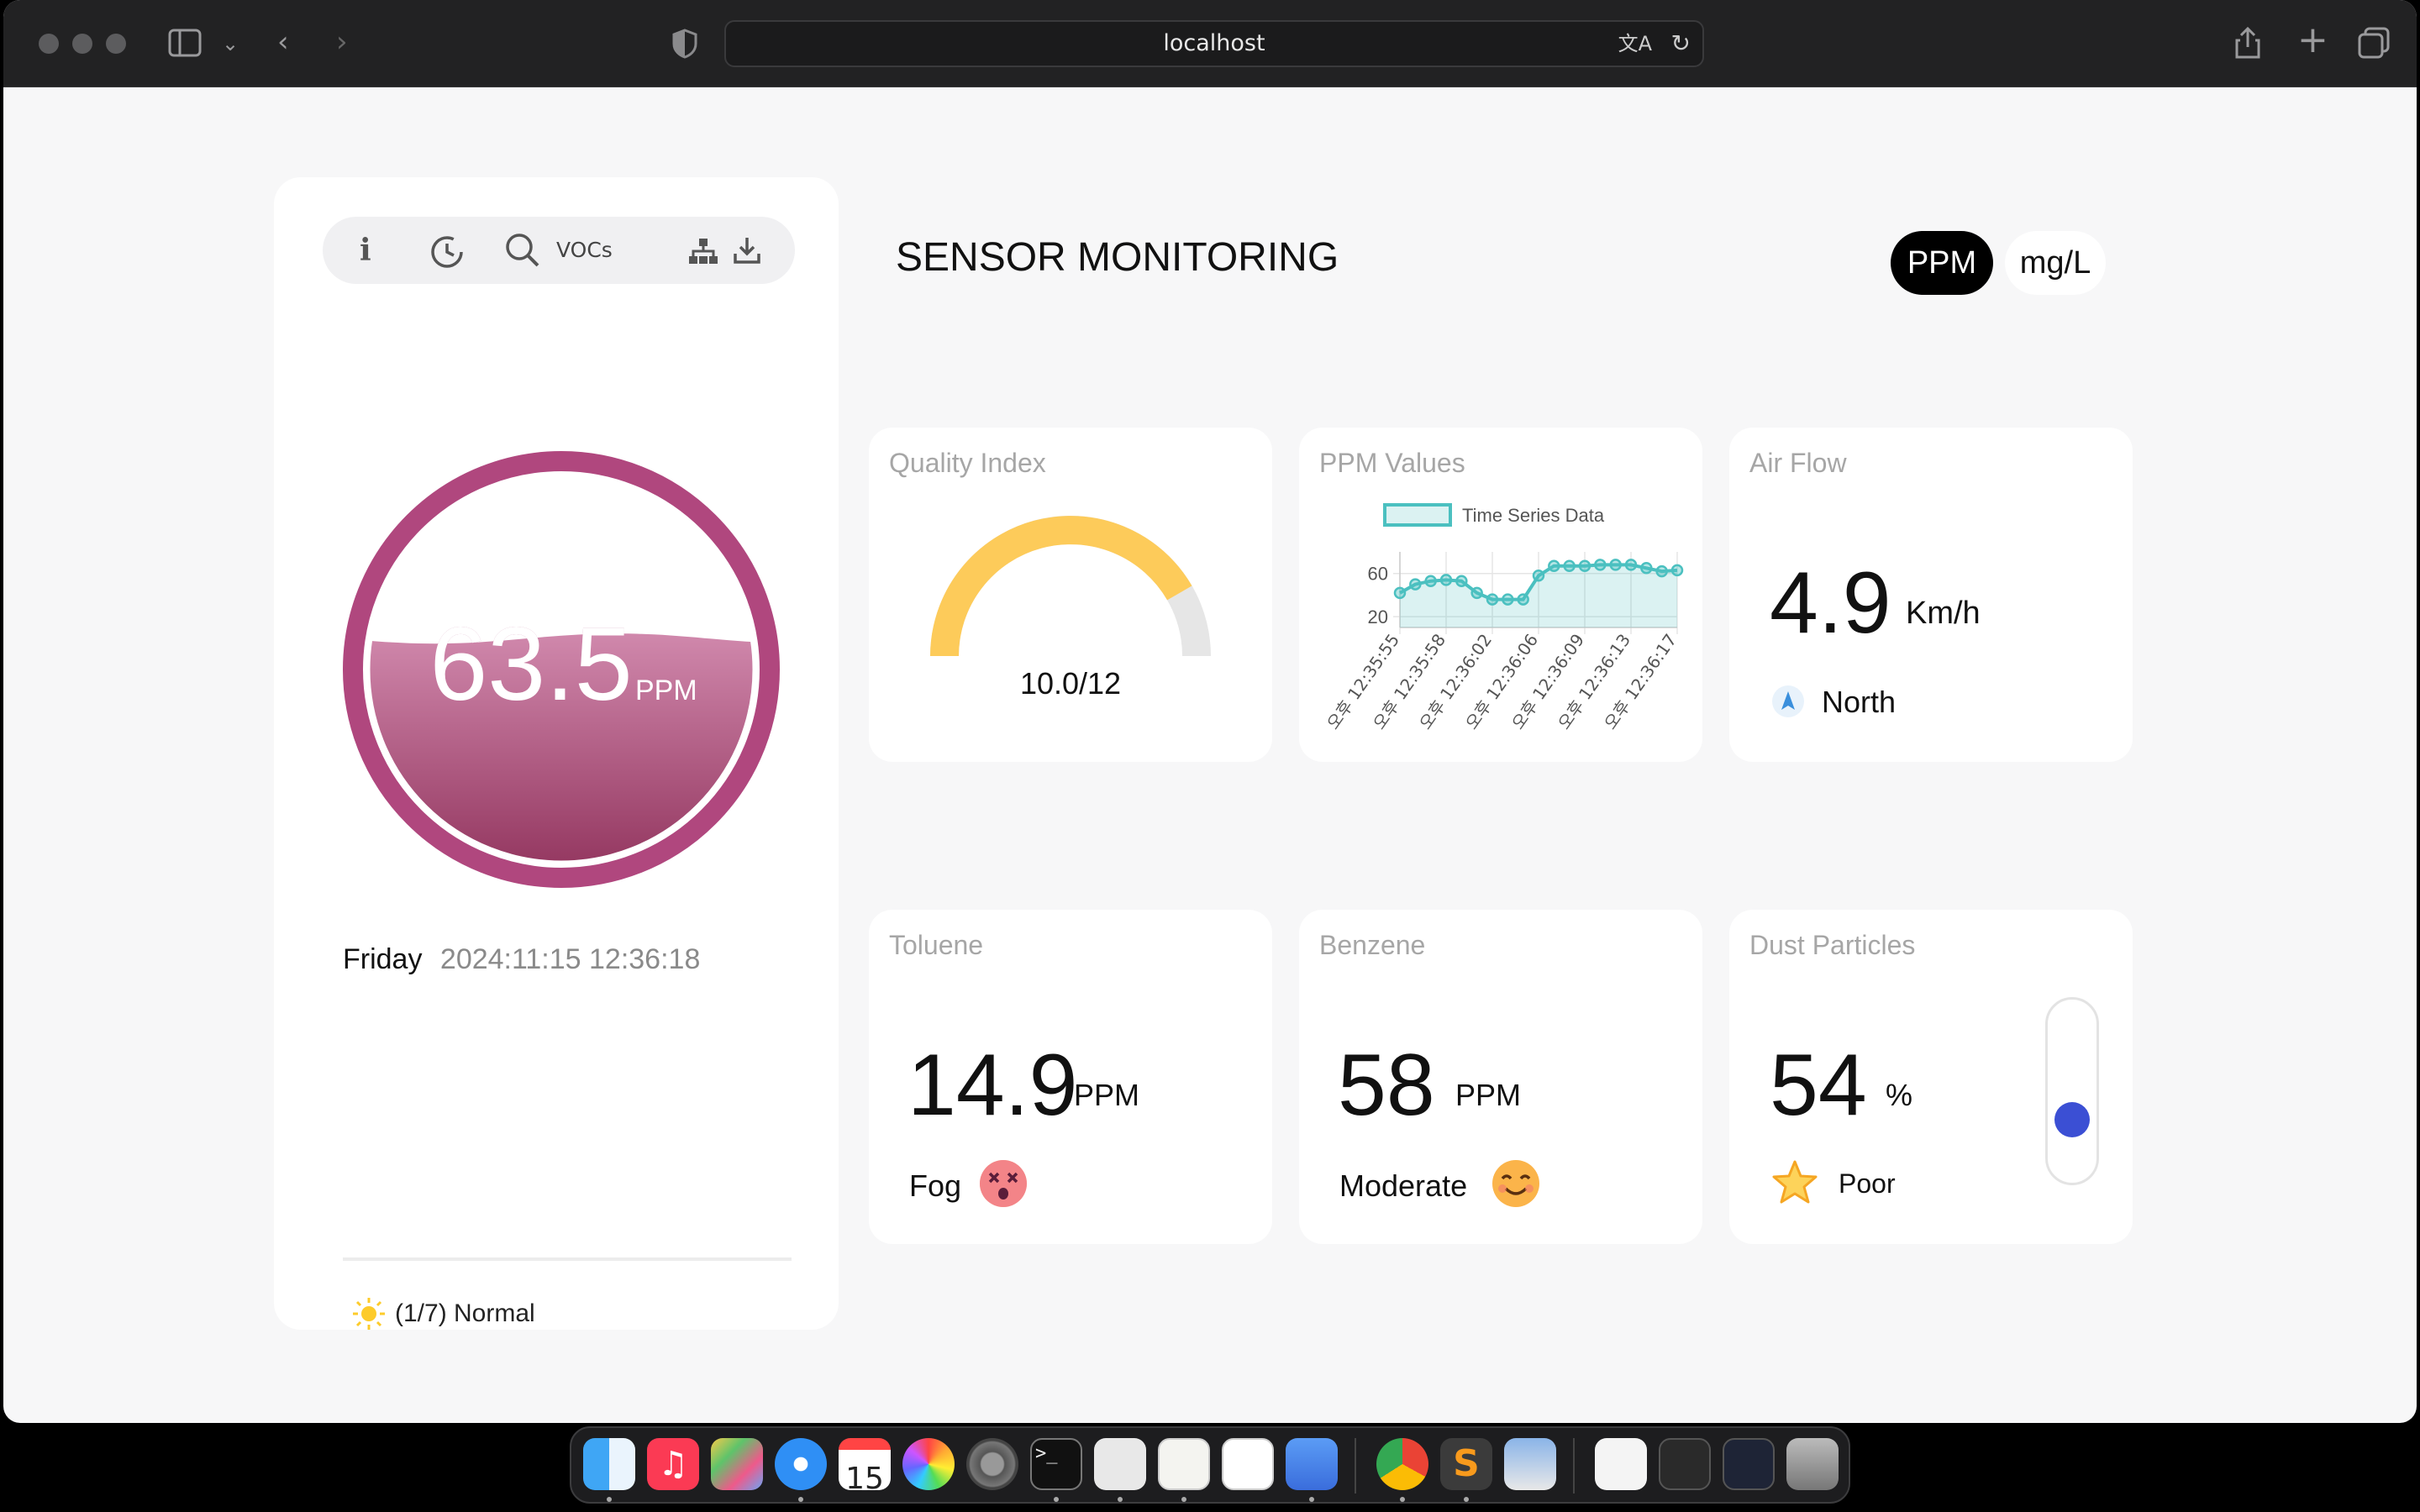 The image size is (2420, 1512). What do you see at coordinates (82, 44) in the screenshot?
I see `minimize-window-button` at bounding box center [82, 44].